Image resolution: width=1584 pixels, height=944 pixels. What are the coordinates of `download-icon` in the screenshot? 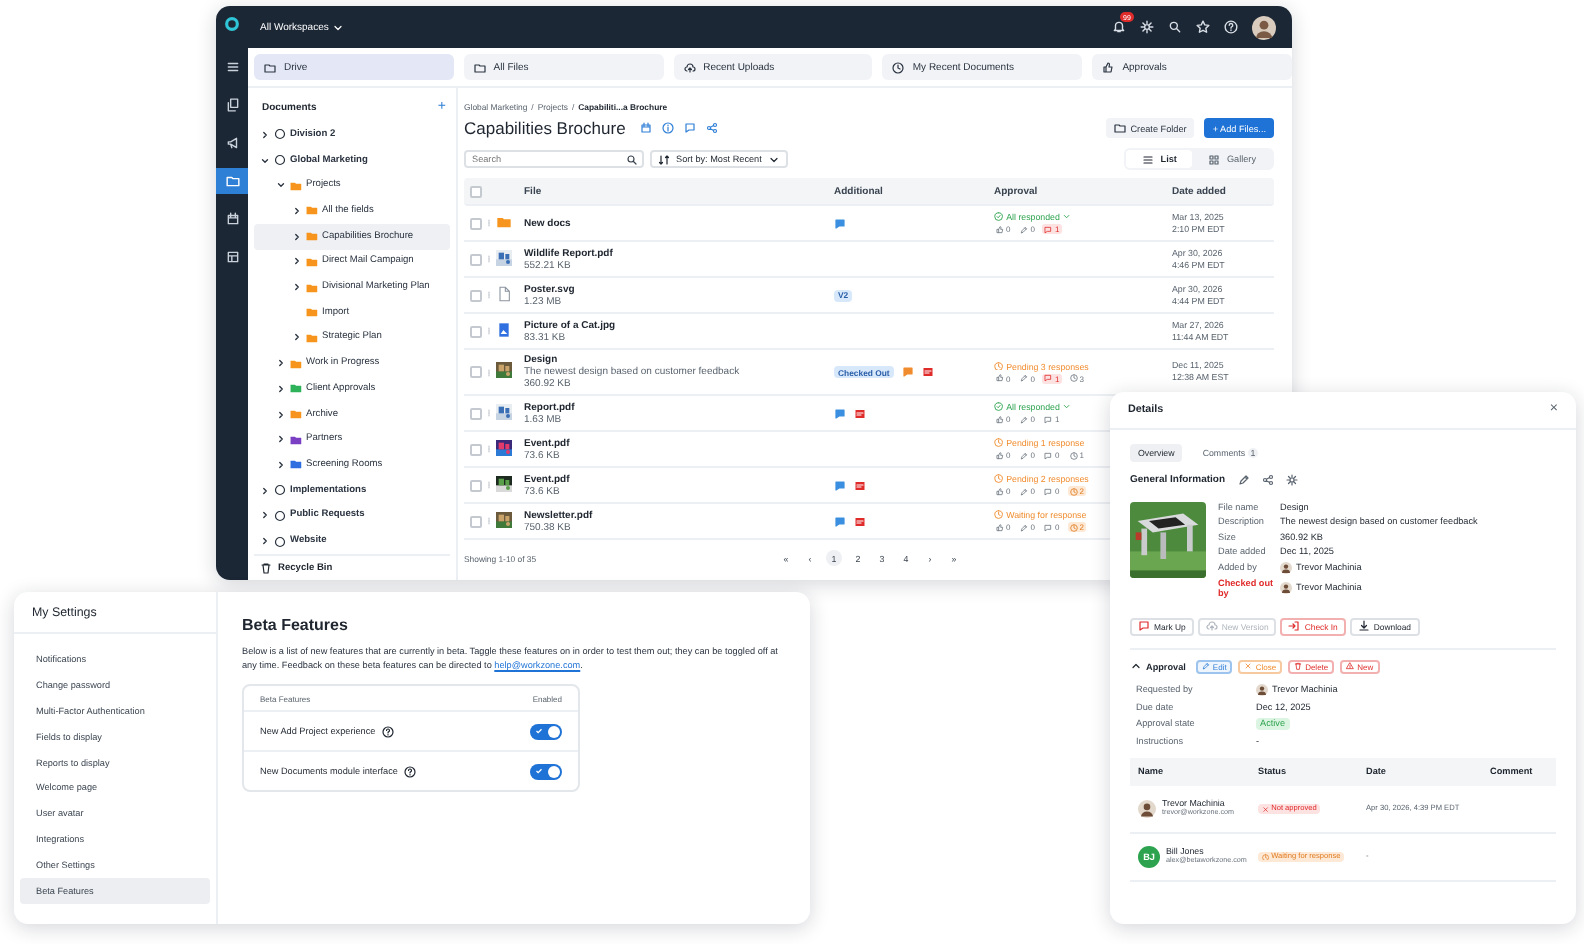 It's located at (1363, 626).